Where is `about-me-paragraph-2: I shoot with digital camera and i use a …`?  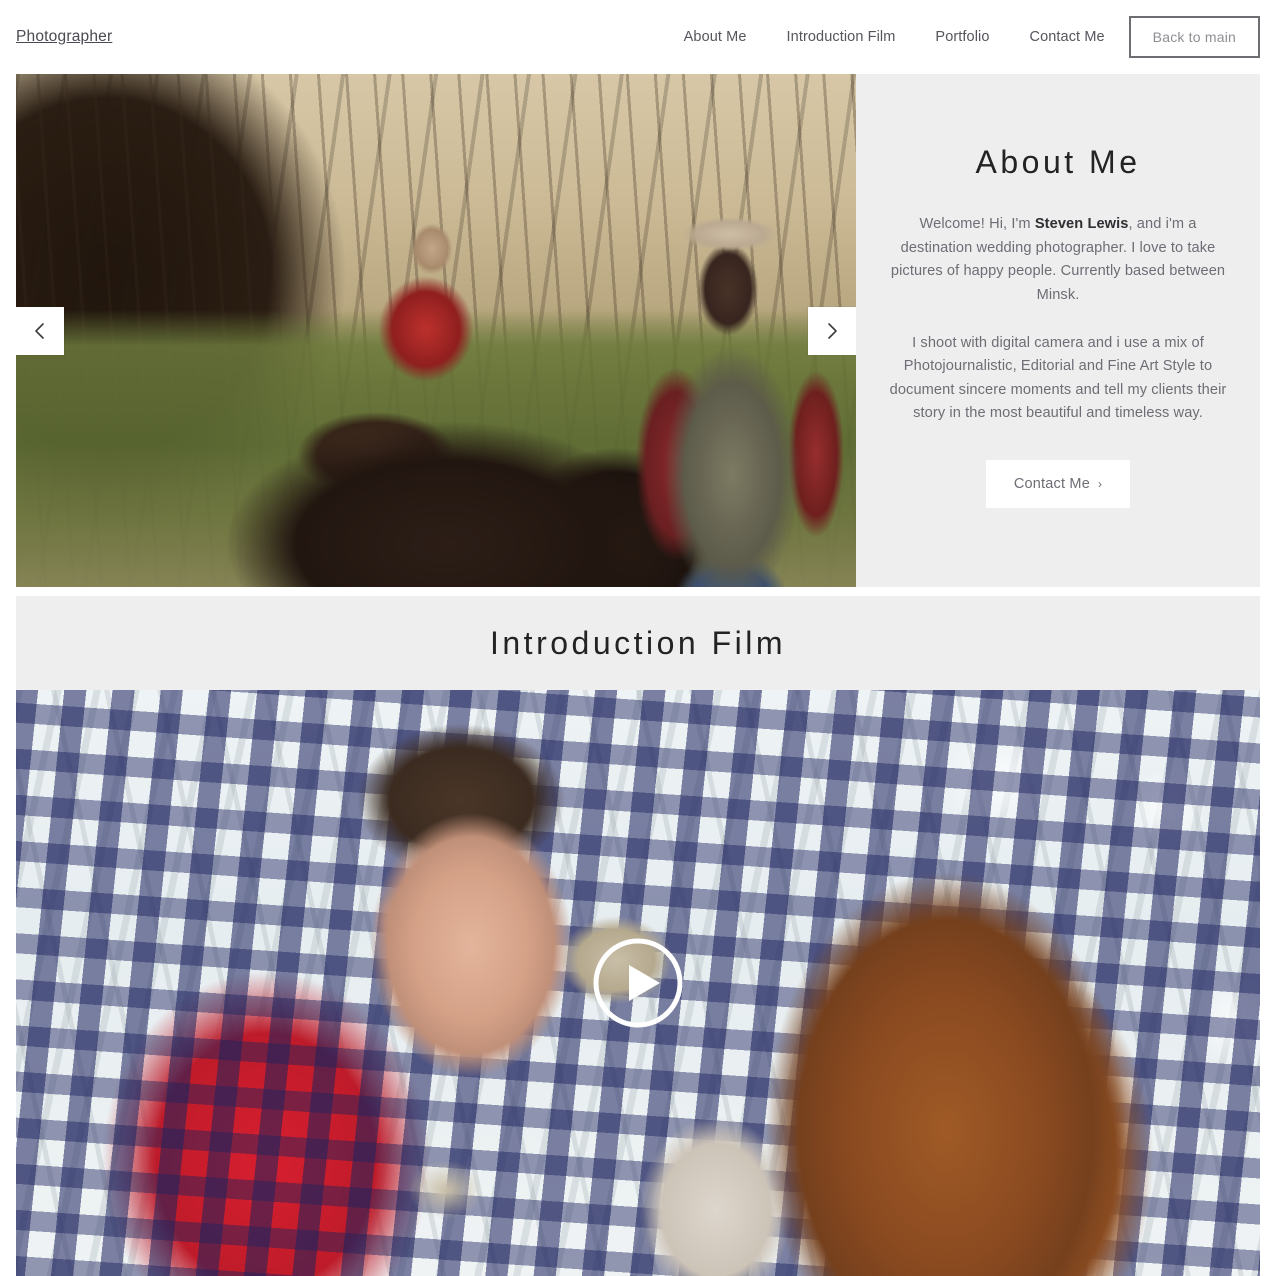
about-me-paragraph-2: I shoot with digital camera and i use a … is located at coordinates (1058, 378).